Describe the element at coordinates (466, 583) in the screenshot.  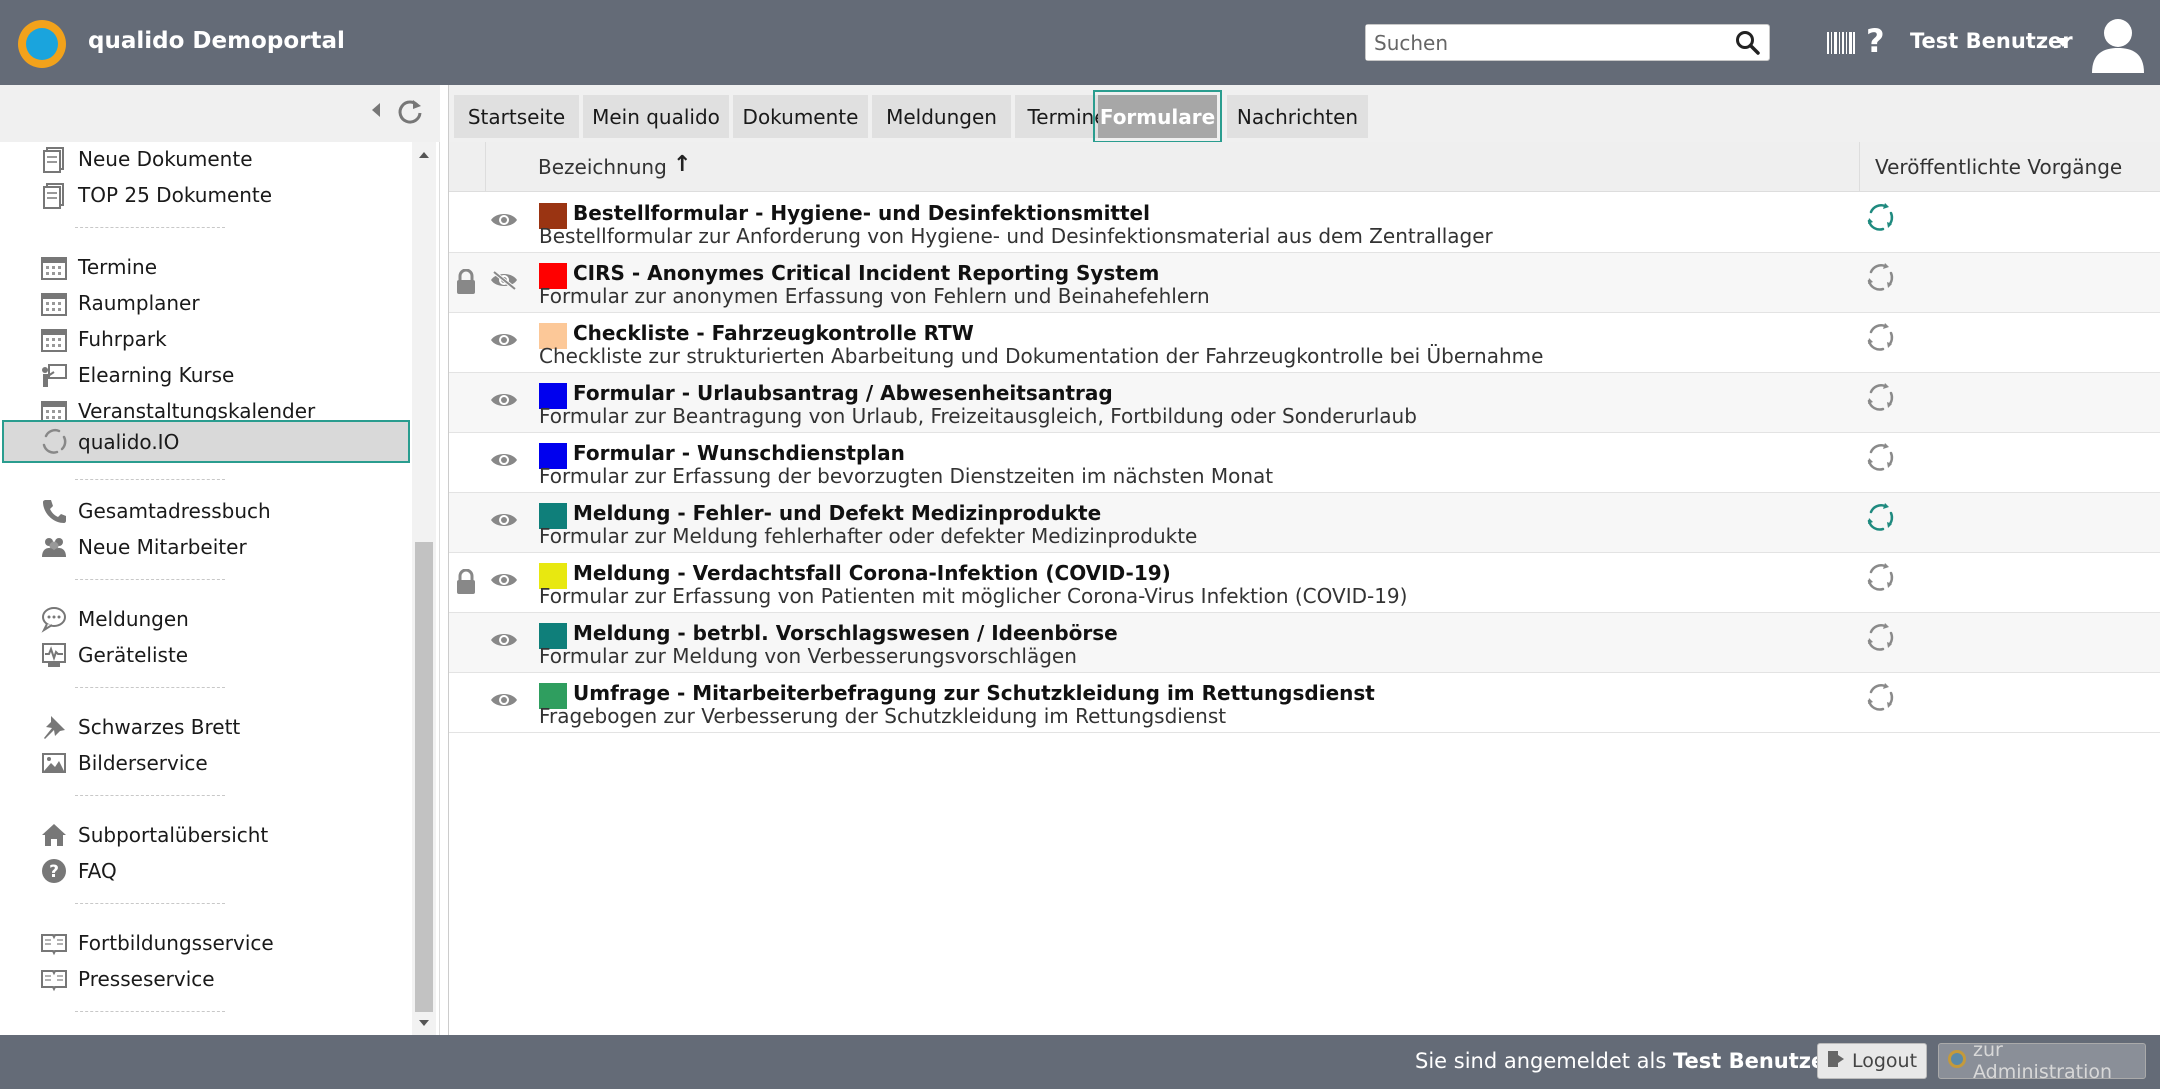
I see `lock-icon` at that location.